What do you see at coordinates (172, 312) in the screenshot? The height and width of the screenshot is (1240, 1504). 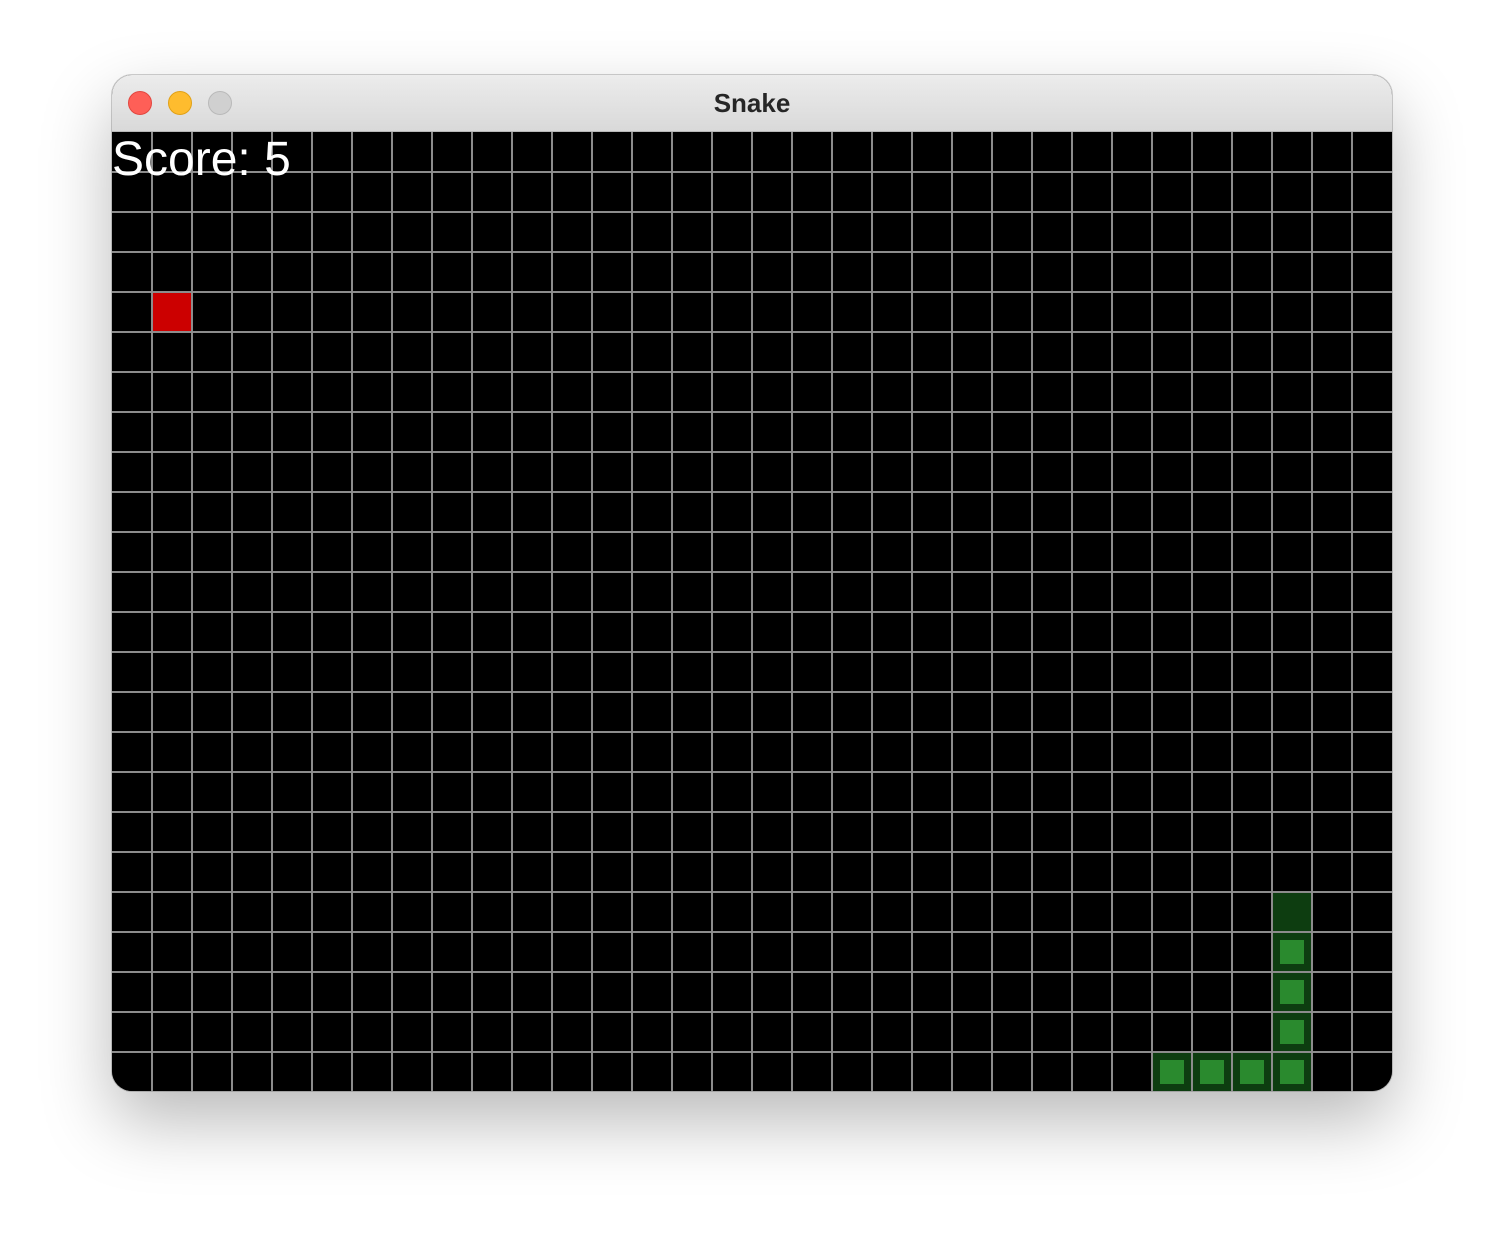 I see `food-pellet` at bounding box center [172, 312].